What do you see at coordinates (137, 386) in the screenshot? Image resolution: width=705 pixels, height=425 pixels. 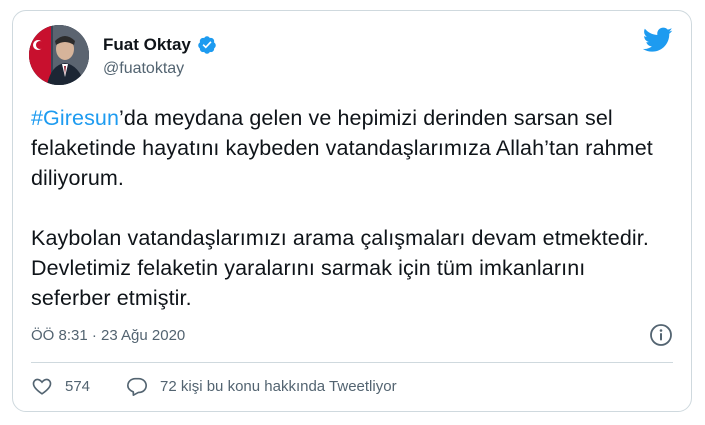 I see `speech-bubble-icon` at bounding box center [137, 386].